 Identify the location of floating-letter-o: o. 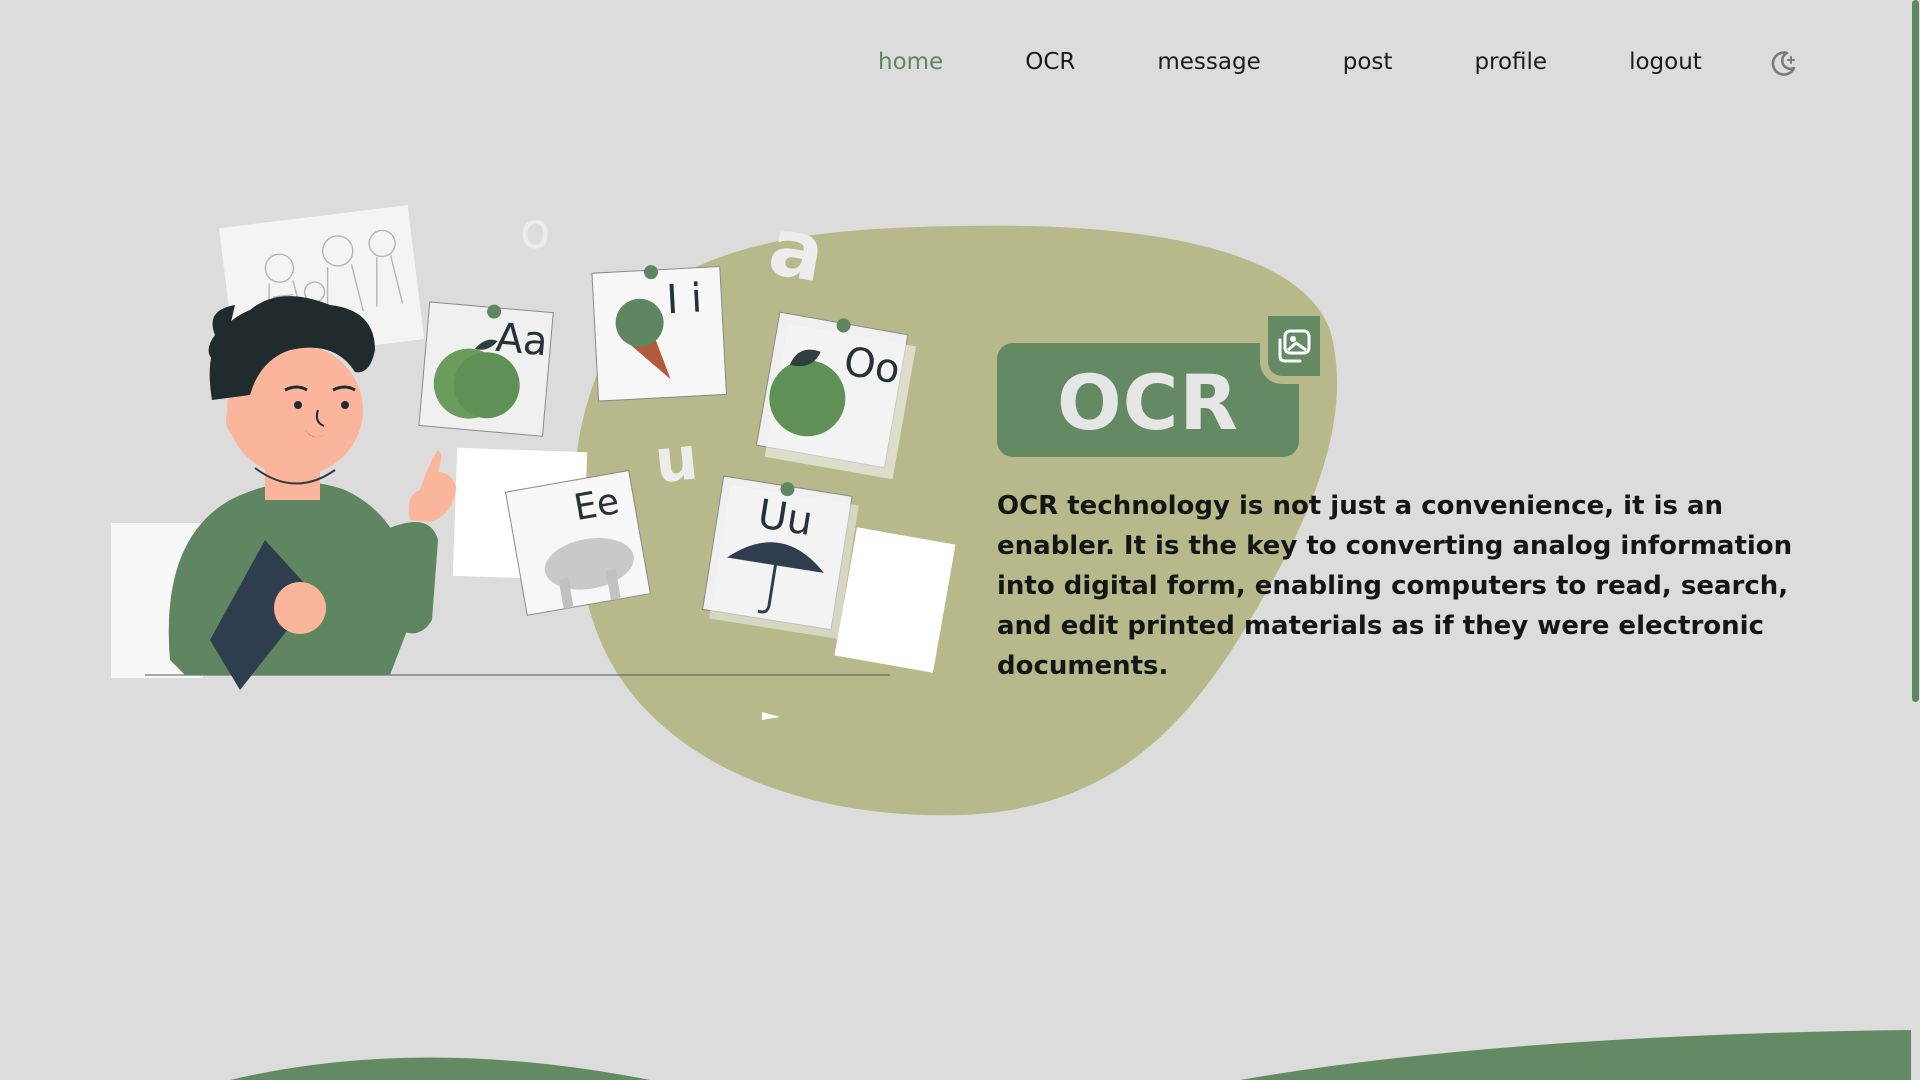
(535, 231).